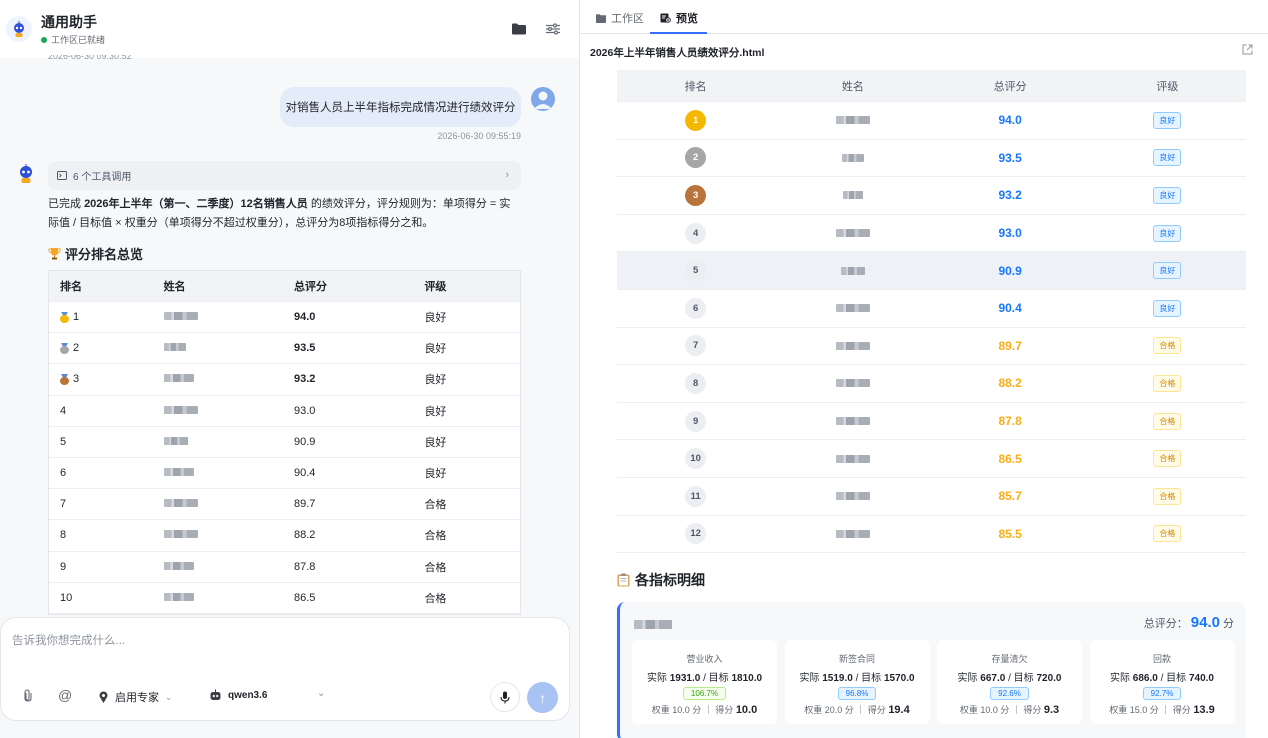  Describe the element at coordinates (931, 121) in the screenshot. I see `preview-table-row: 1 94.0 良好` at that location.